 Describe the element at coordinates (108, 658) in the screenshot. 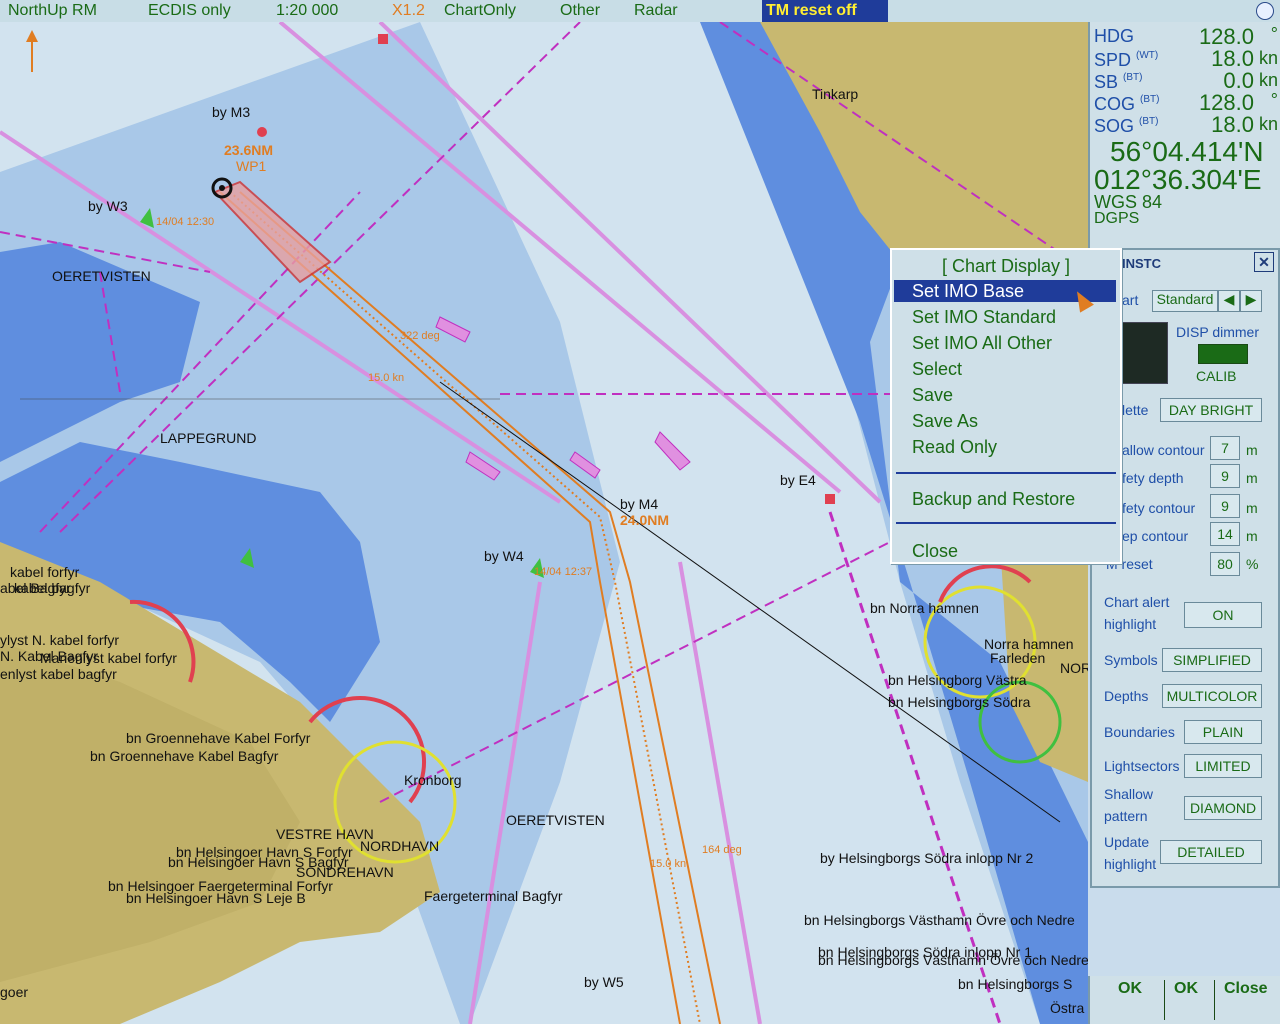

I see `beacon-label: Marienlyst kabel forfyr` at that location.